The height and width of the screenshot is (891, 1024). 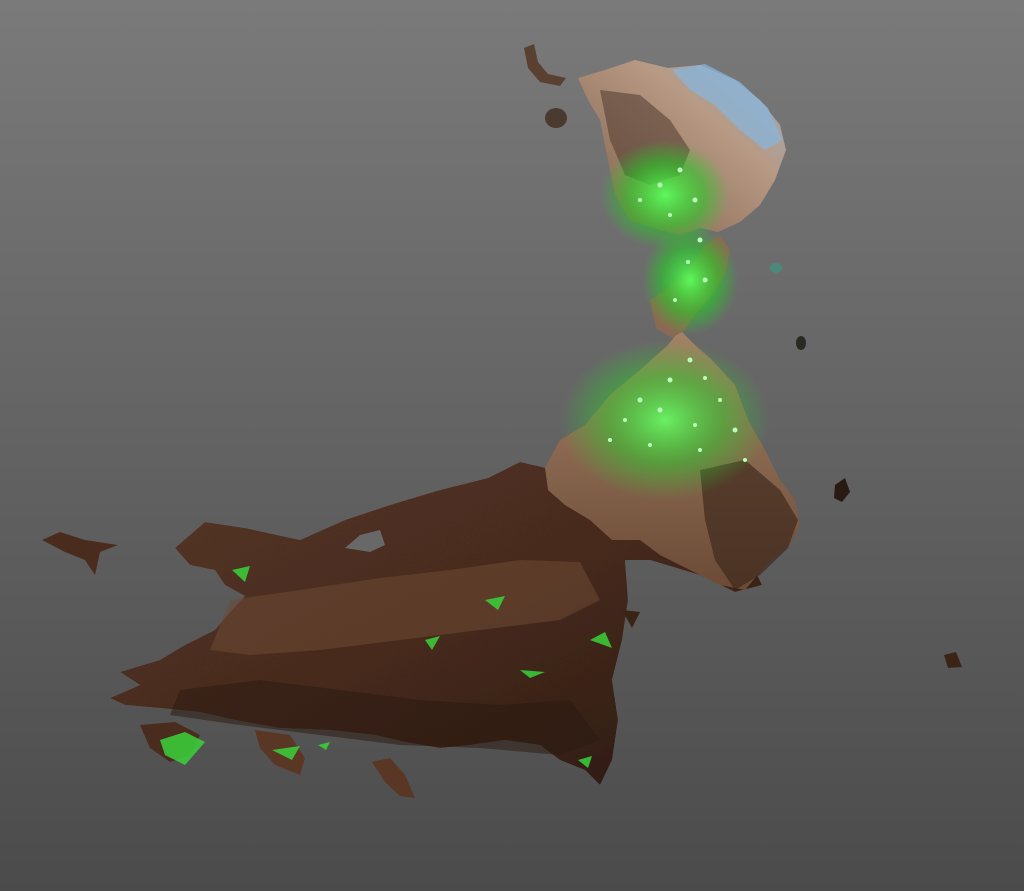 I want to click on fragment-teal, so click(x=776, y=268).